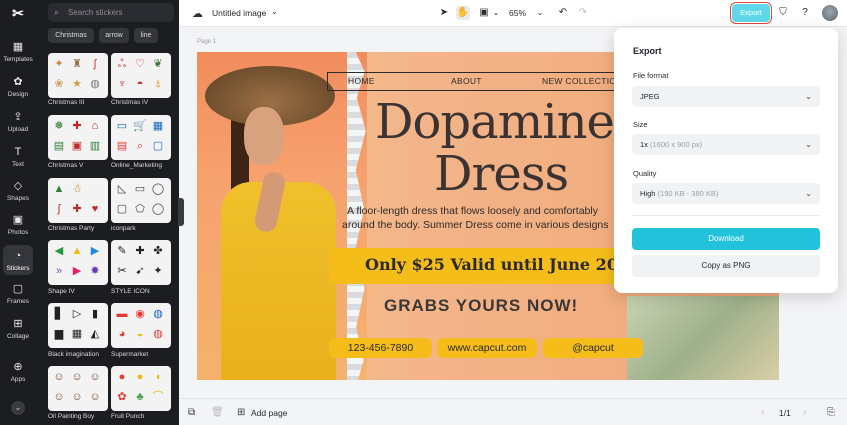  Describe the element at coordinates (726, 144) in the screenshot. I see `size-select: 1x (1600 x 900 px) ⌄` at that location.